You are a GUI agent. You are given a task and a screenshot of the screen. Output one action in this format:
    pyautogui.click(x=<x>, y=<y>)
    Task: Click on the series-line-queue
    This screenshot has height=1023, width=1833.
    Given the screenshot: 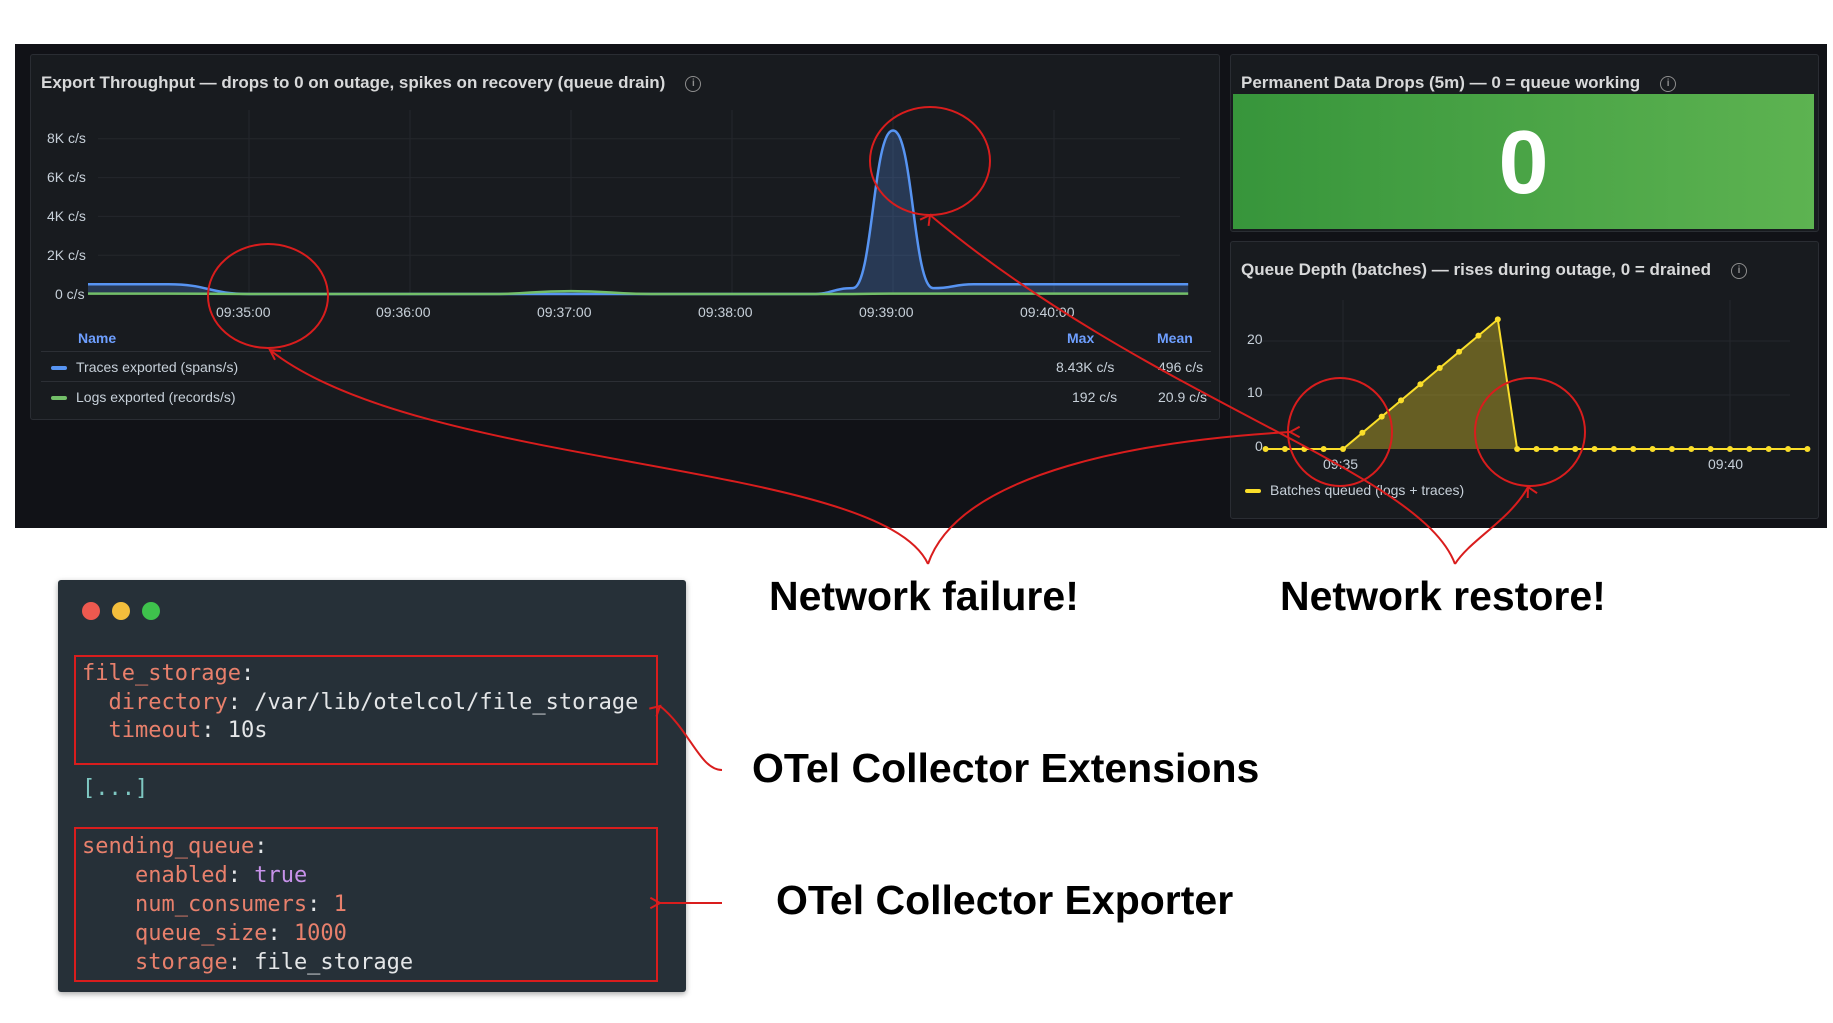 What is the action you would take?
    pyautogui.click(x=1536, y=383)
    